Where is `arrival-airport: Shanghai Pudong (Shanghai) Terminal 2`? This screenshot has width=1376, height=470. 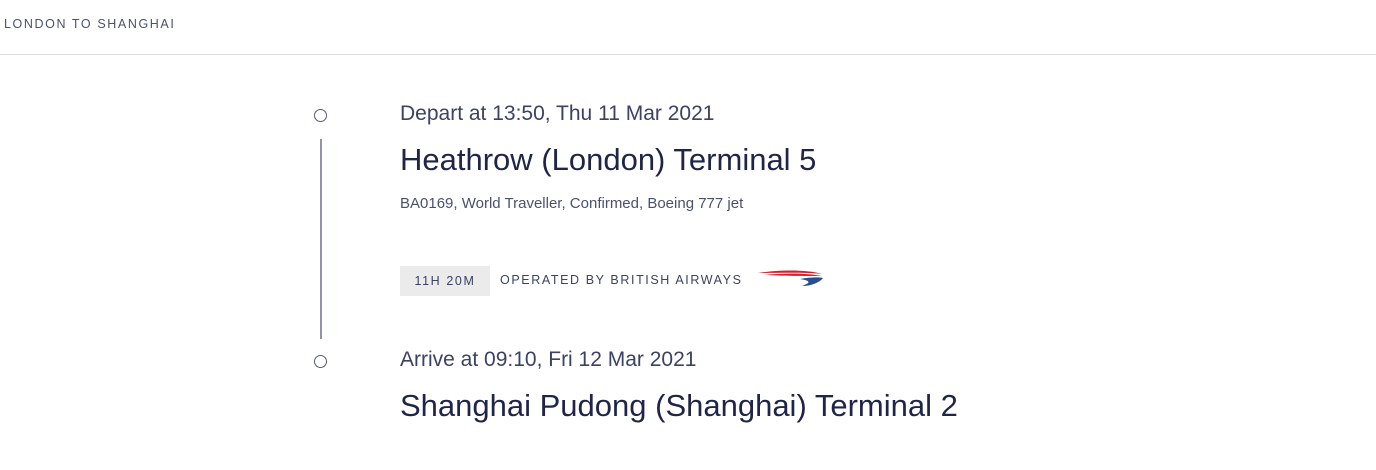 arrival-airport: Shanghai Pudong (Shanghai) Terminal 2 is located at coordinates (679, 405).